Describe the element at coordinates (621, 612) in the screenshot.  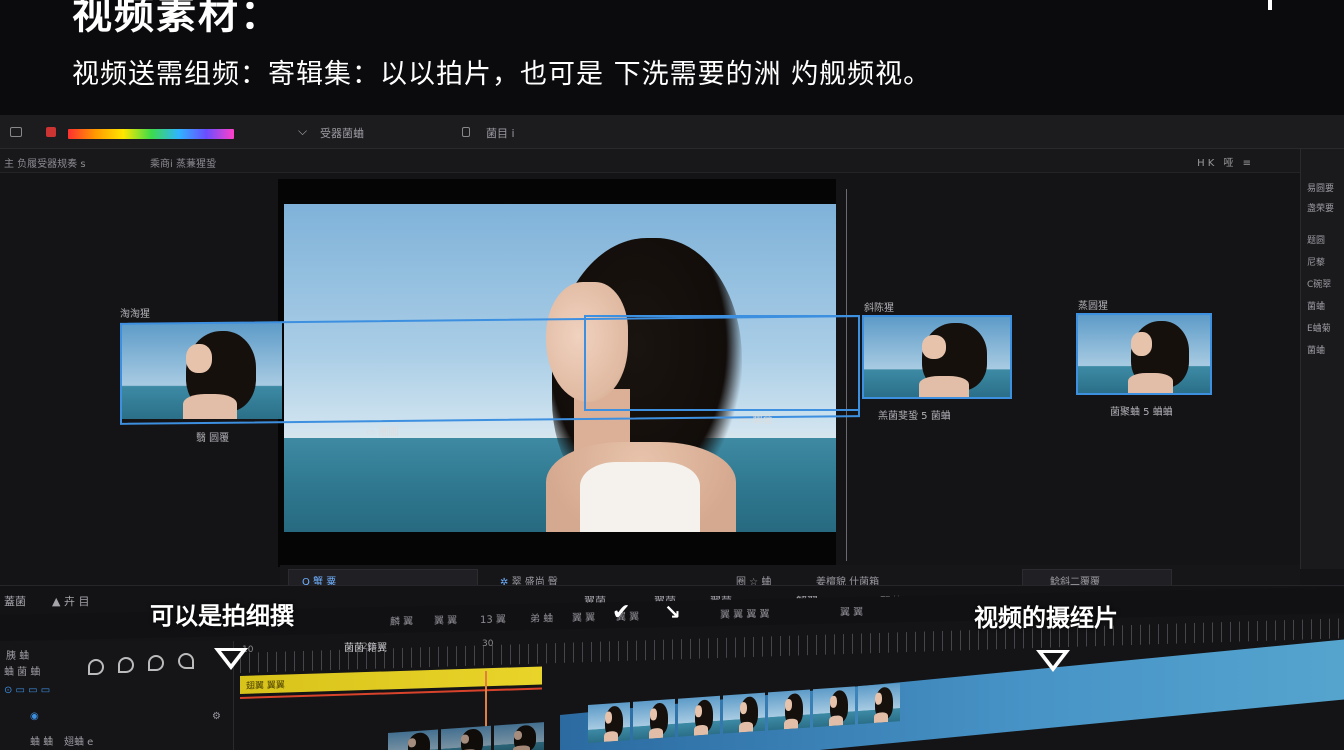
I see `check-icon: ✔` at that location.